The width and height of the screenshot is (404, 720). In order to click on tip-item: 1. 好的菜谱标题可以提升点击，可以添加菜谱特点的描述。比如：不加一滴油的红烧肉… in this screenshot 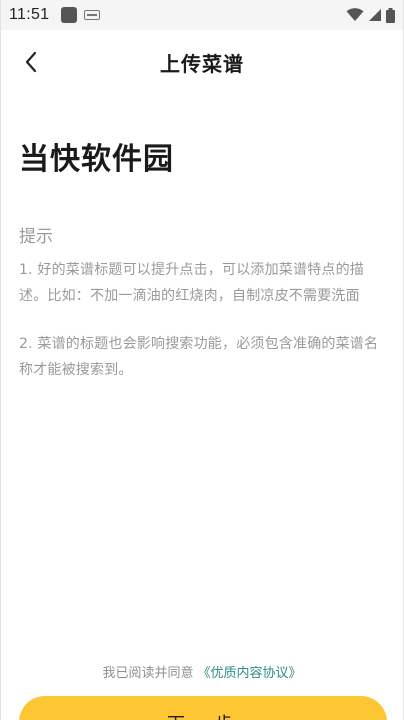, I will do `click(192, 283)`.